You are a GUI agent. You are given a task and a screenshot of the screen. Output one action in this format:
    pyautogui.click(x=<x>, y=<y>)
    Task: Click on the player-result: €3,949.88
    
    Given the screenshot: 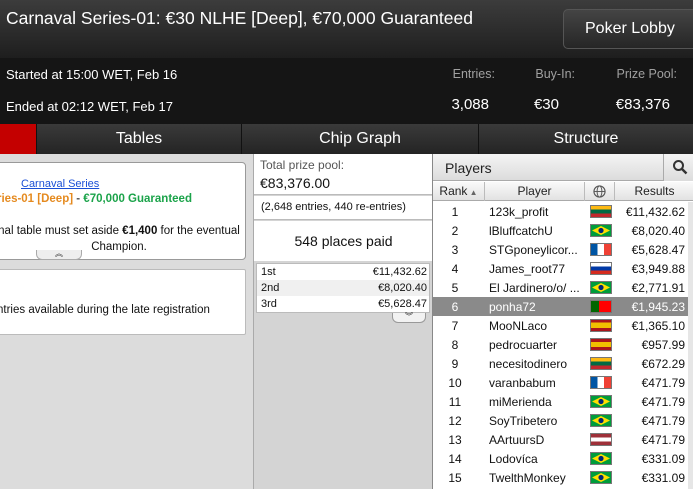 What is the action you would take?
    pyautogui.click(x=658, y=269)
    